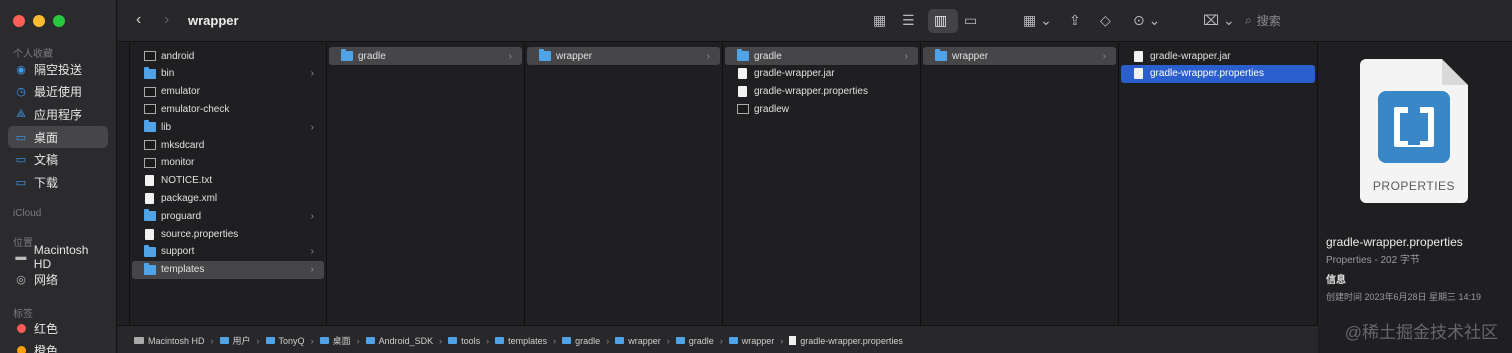 The width and height of the screenshot is (1512, 353). Describe the element at coordinates (1037, 20) in the screenshot. I see `group-icon: ▦ ⌄` at that location.